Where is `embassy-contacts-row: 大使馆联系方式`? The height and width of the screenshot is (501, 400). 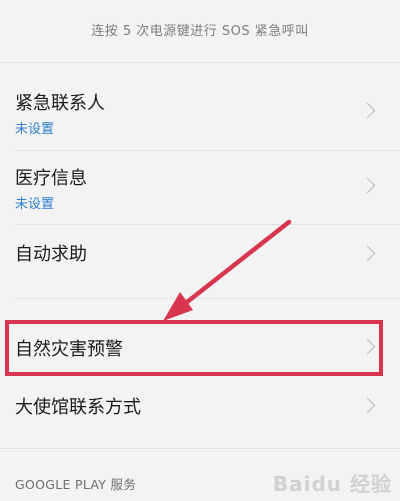
embassy-contacts-row: 大使馆联系方式 is located at coordinates (200, 406).